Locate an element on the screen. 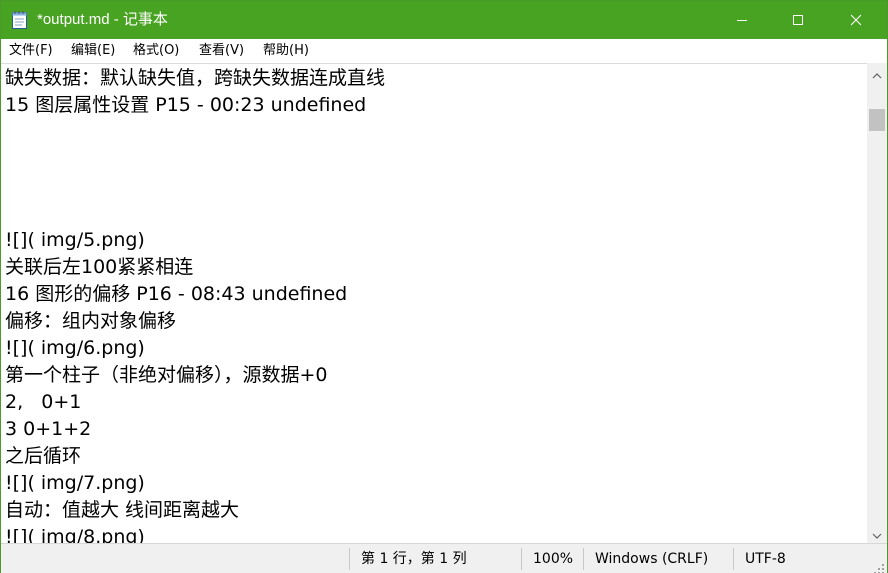 This screenshot has height=573, width=888. cursor-position: 第 1 行，第 1 列 is located at coordinates (414, 559).